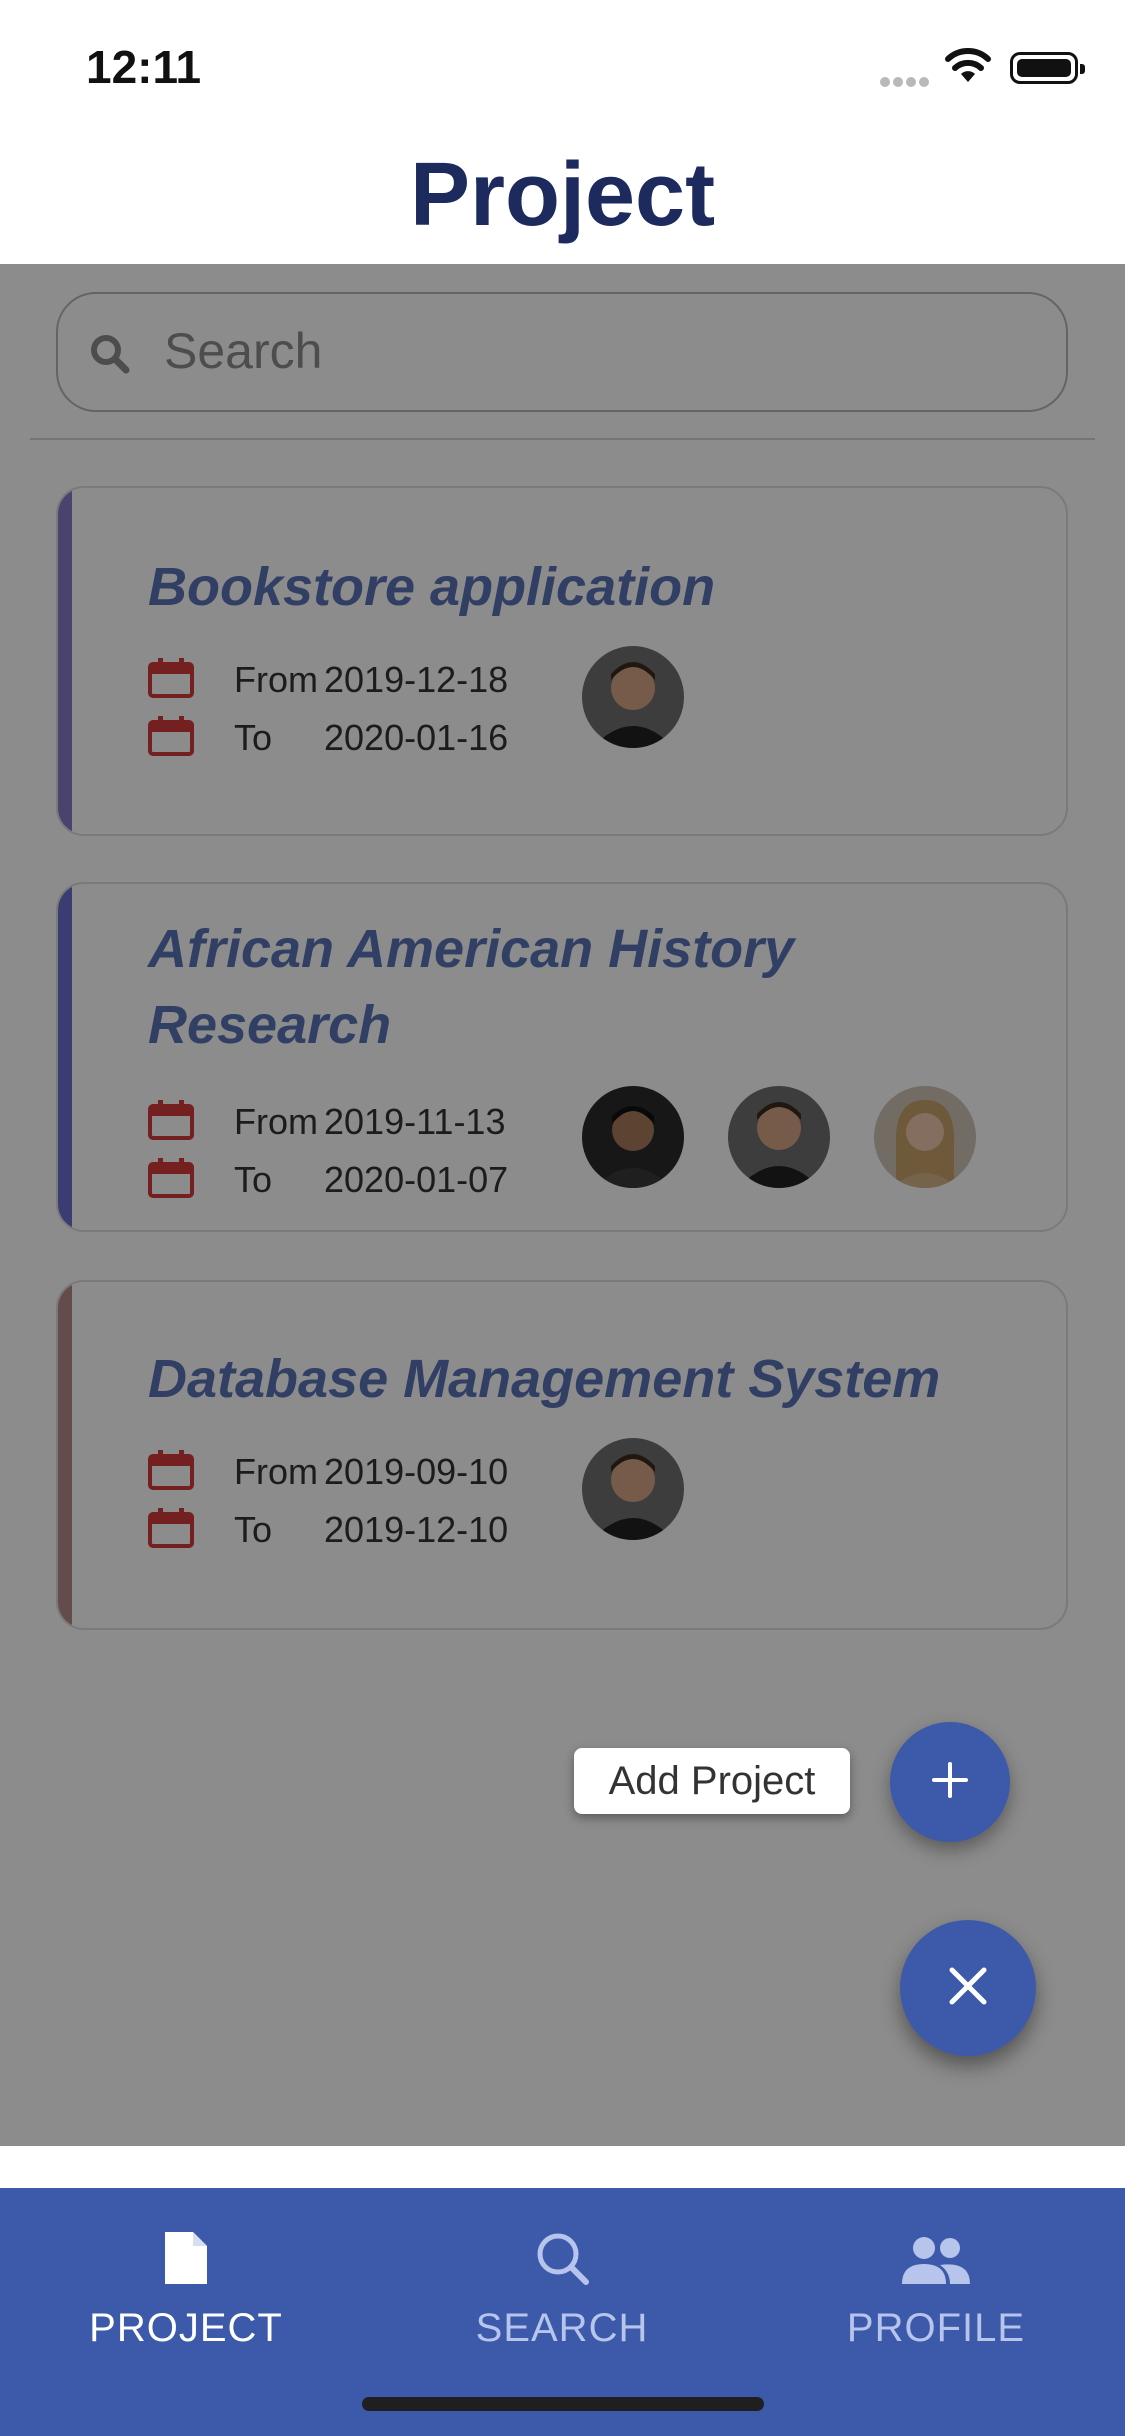 The height and width of the screenshot is (2436, 1125). I want to click on page-title: Project, so click(562, 195).